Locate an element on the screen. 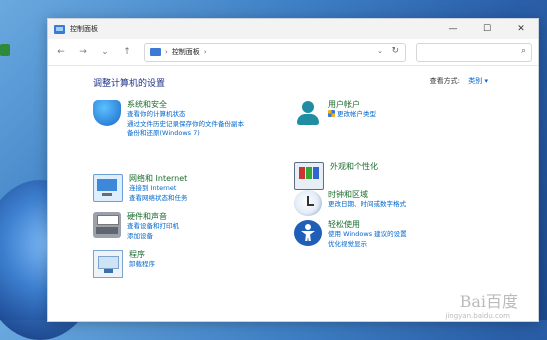 The width and height of the screenshot is (547, 340). search-input: ⌕ is located at coordinates (474, 52).